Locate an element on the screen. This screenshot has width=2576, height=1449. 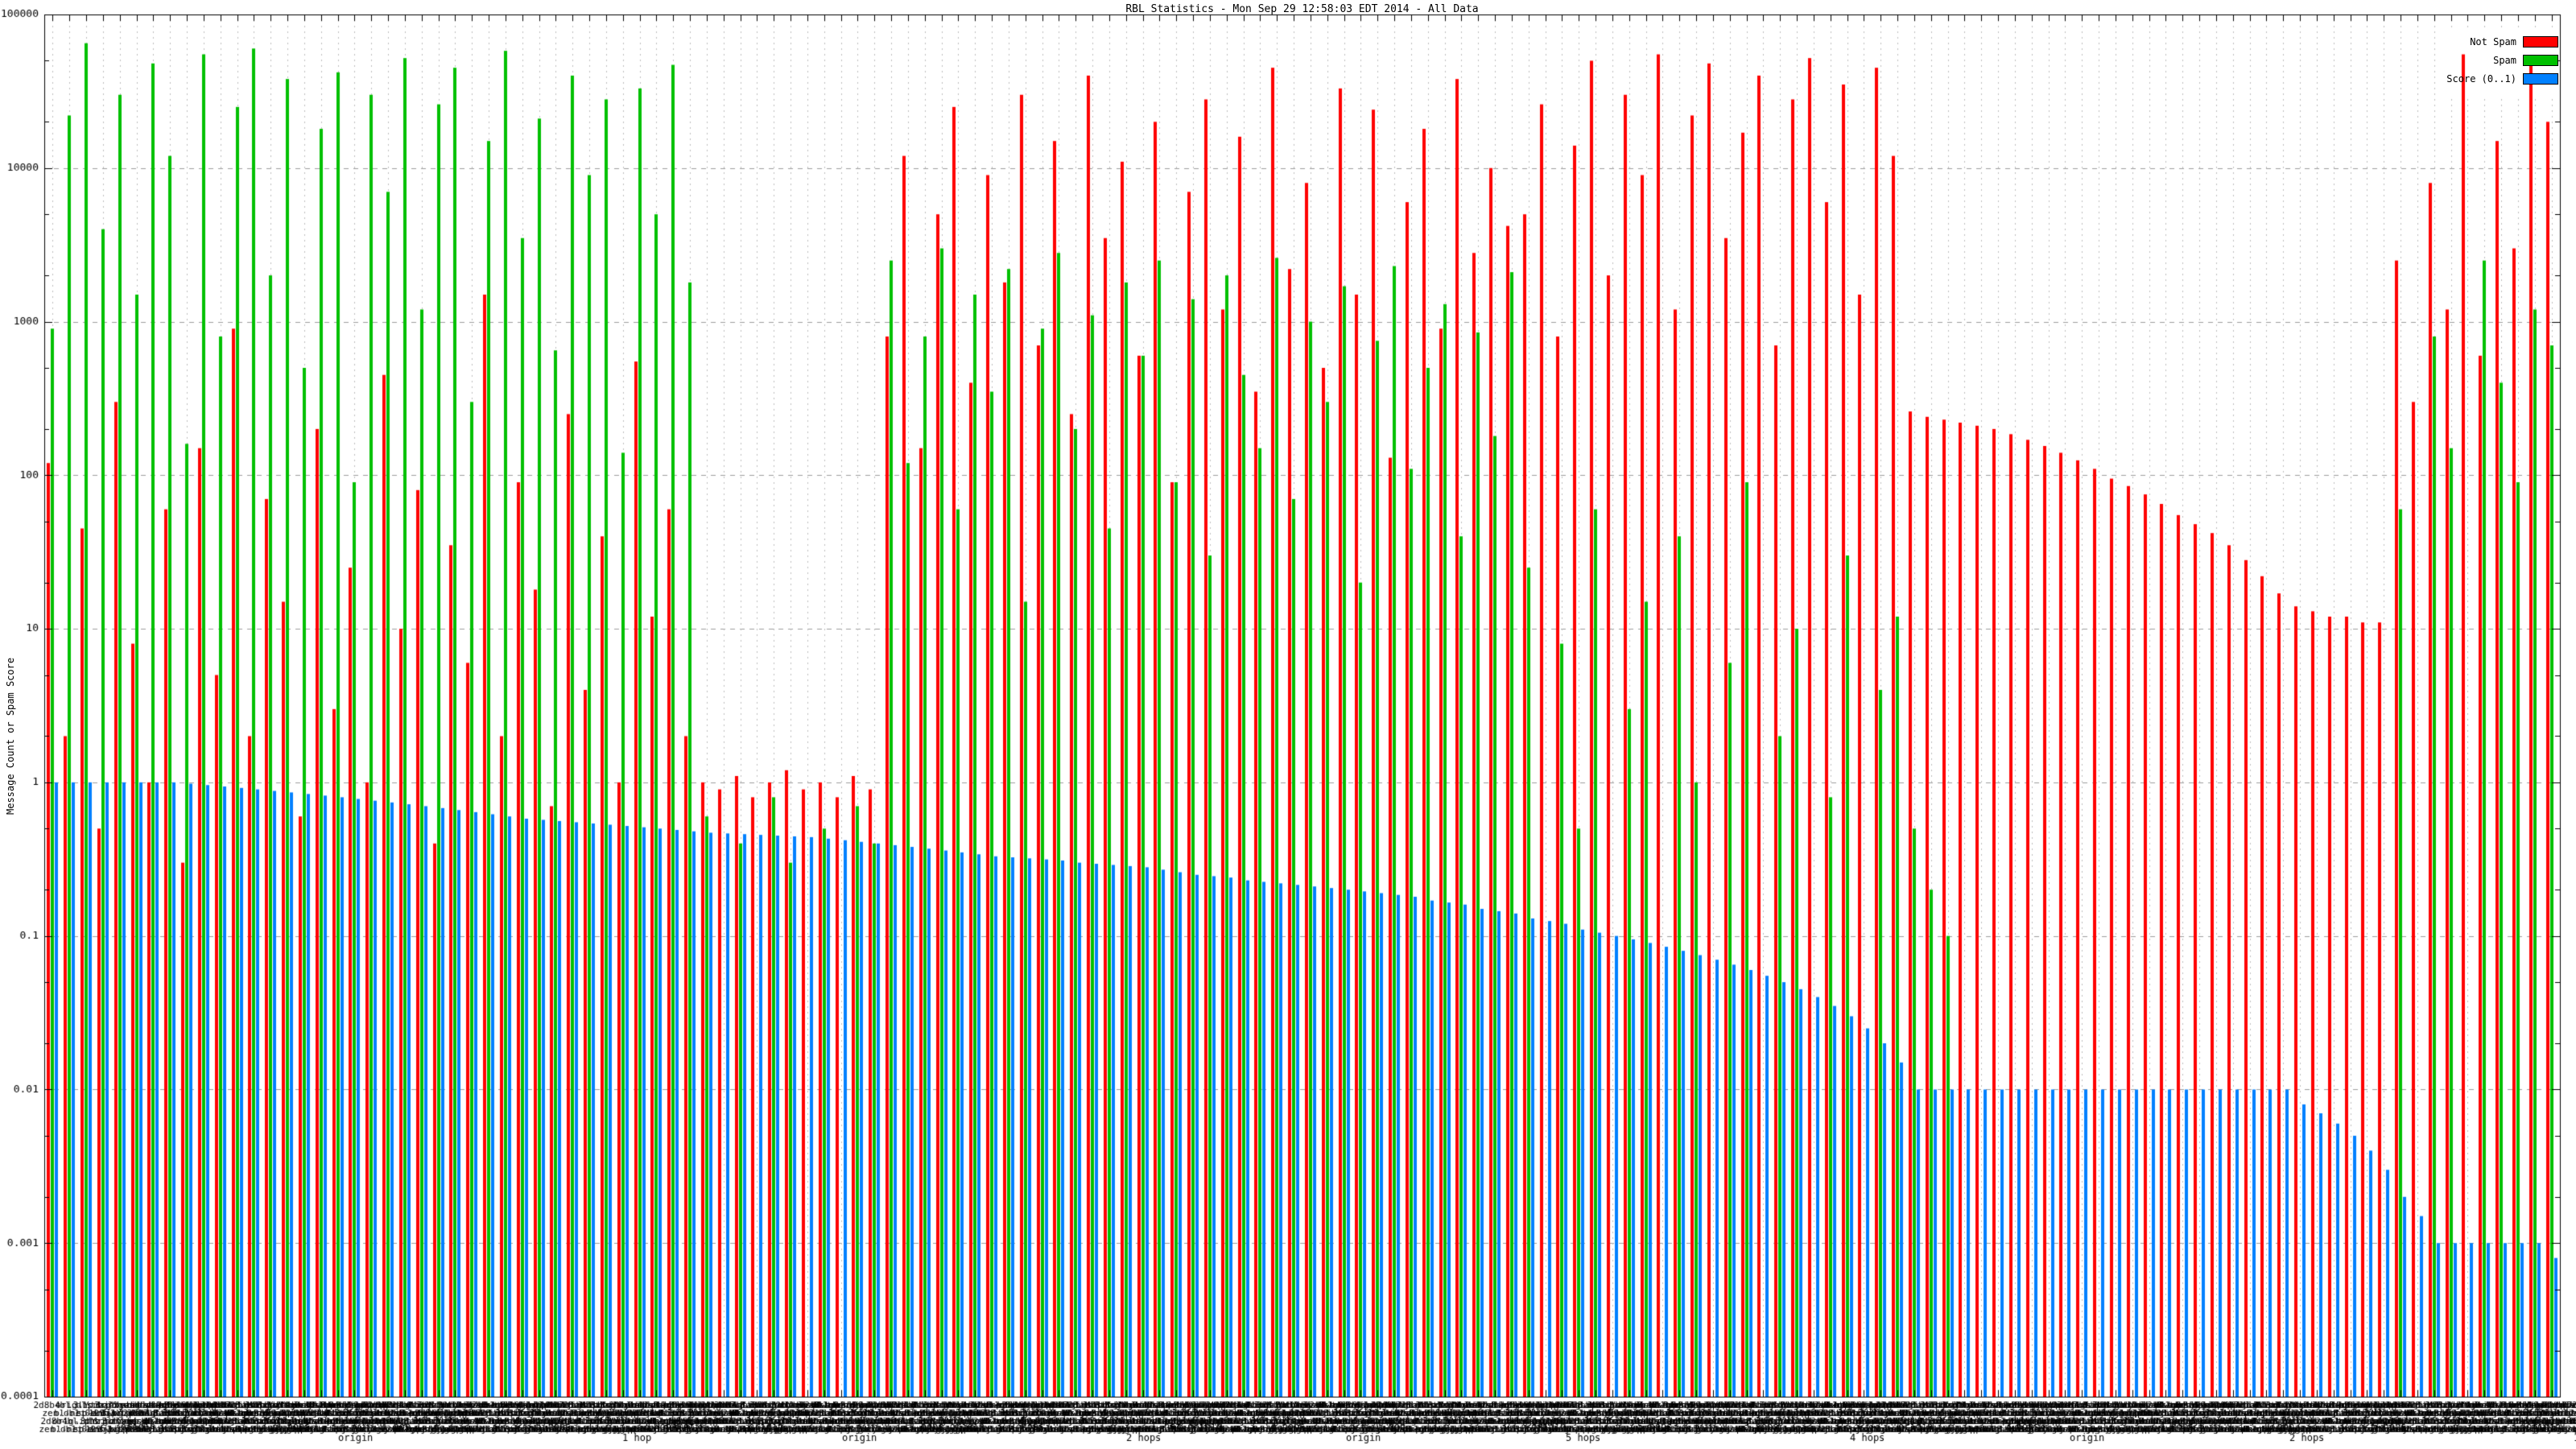
legend-item-spam: Spam is located at coordinates (2502, 60).